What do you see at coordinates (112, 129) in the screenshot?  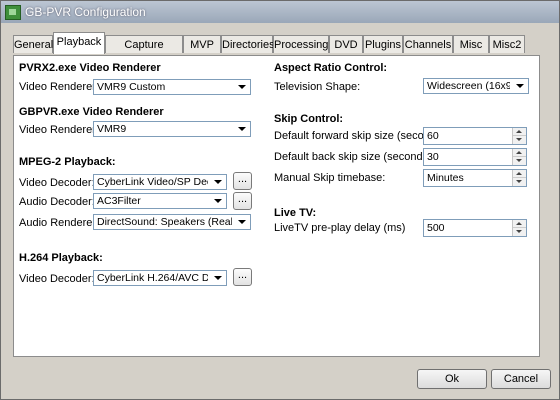 I see `gbpvr-renderer-value: VMR9` at bounding box center [112, 129].